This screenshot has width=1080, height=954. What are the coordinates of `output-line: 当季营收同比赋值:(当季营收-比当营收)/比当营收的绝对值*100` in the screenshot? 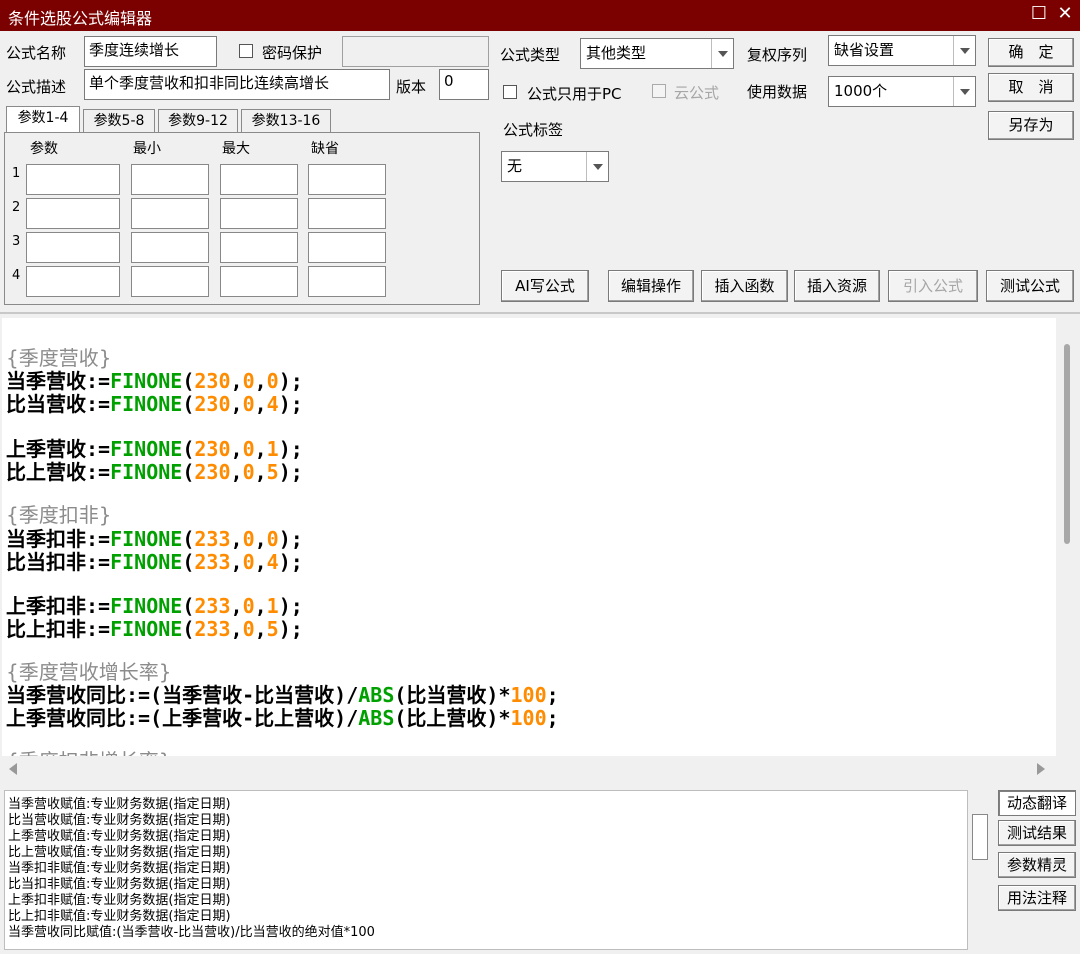 It's located at (191, 932).